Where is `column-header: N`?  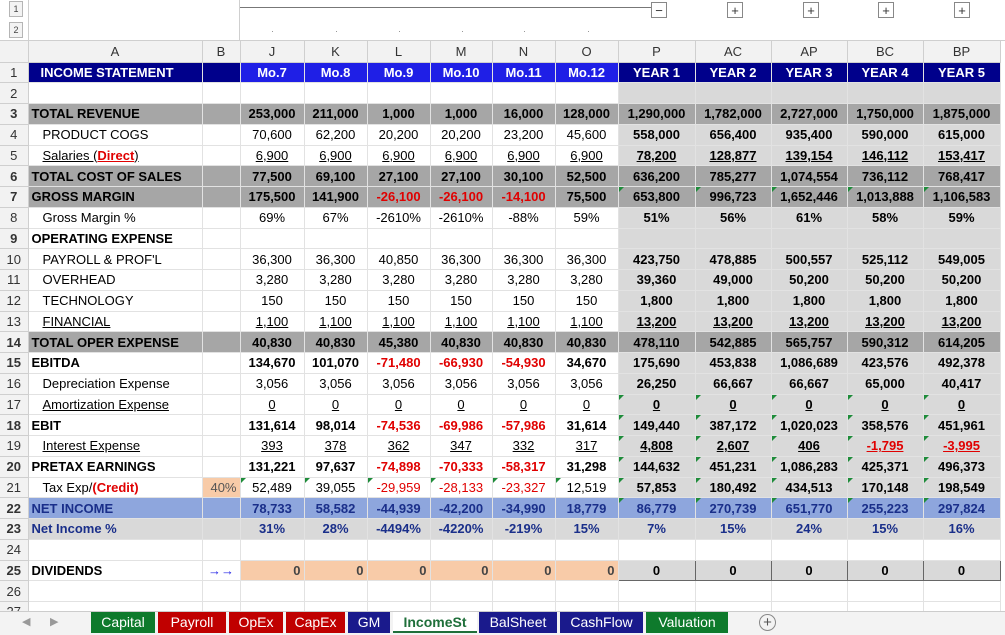 column-header: N is located at coordinates (524, 52).